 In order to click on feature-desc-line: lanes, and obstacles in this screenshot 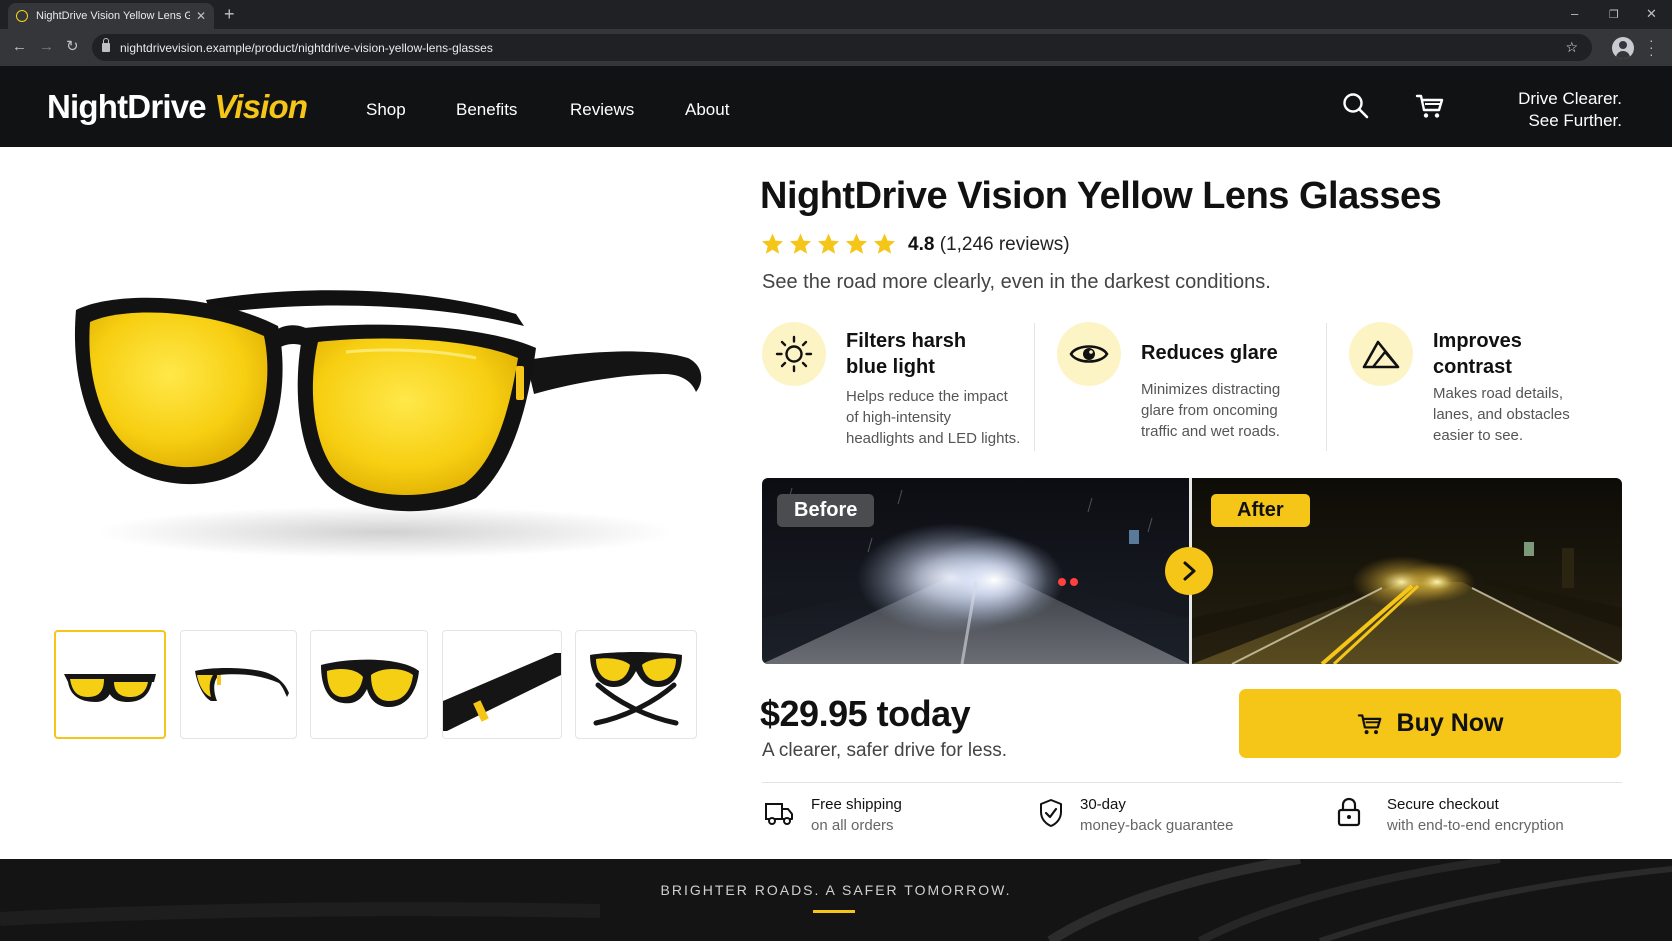, I will do `click(1501, 414)`.